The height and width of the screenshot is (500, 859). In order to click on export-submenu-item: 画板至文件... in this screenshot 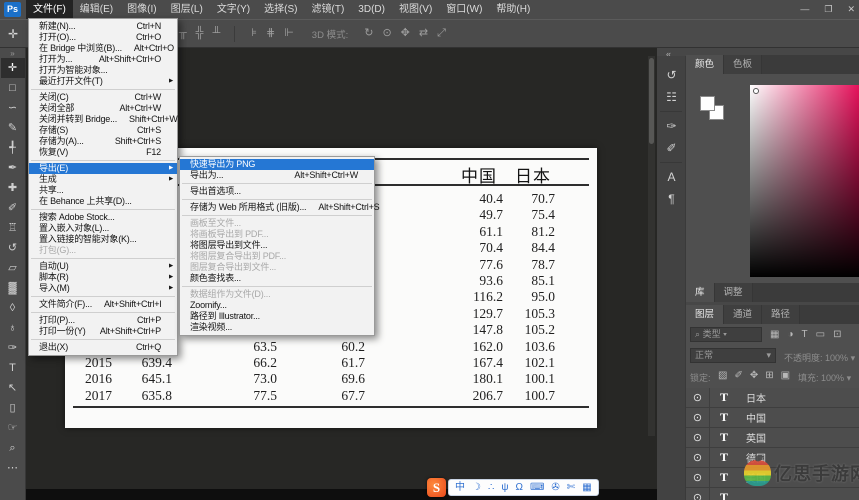, I will do `click(277, 223)`.